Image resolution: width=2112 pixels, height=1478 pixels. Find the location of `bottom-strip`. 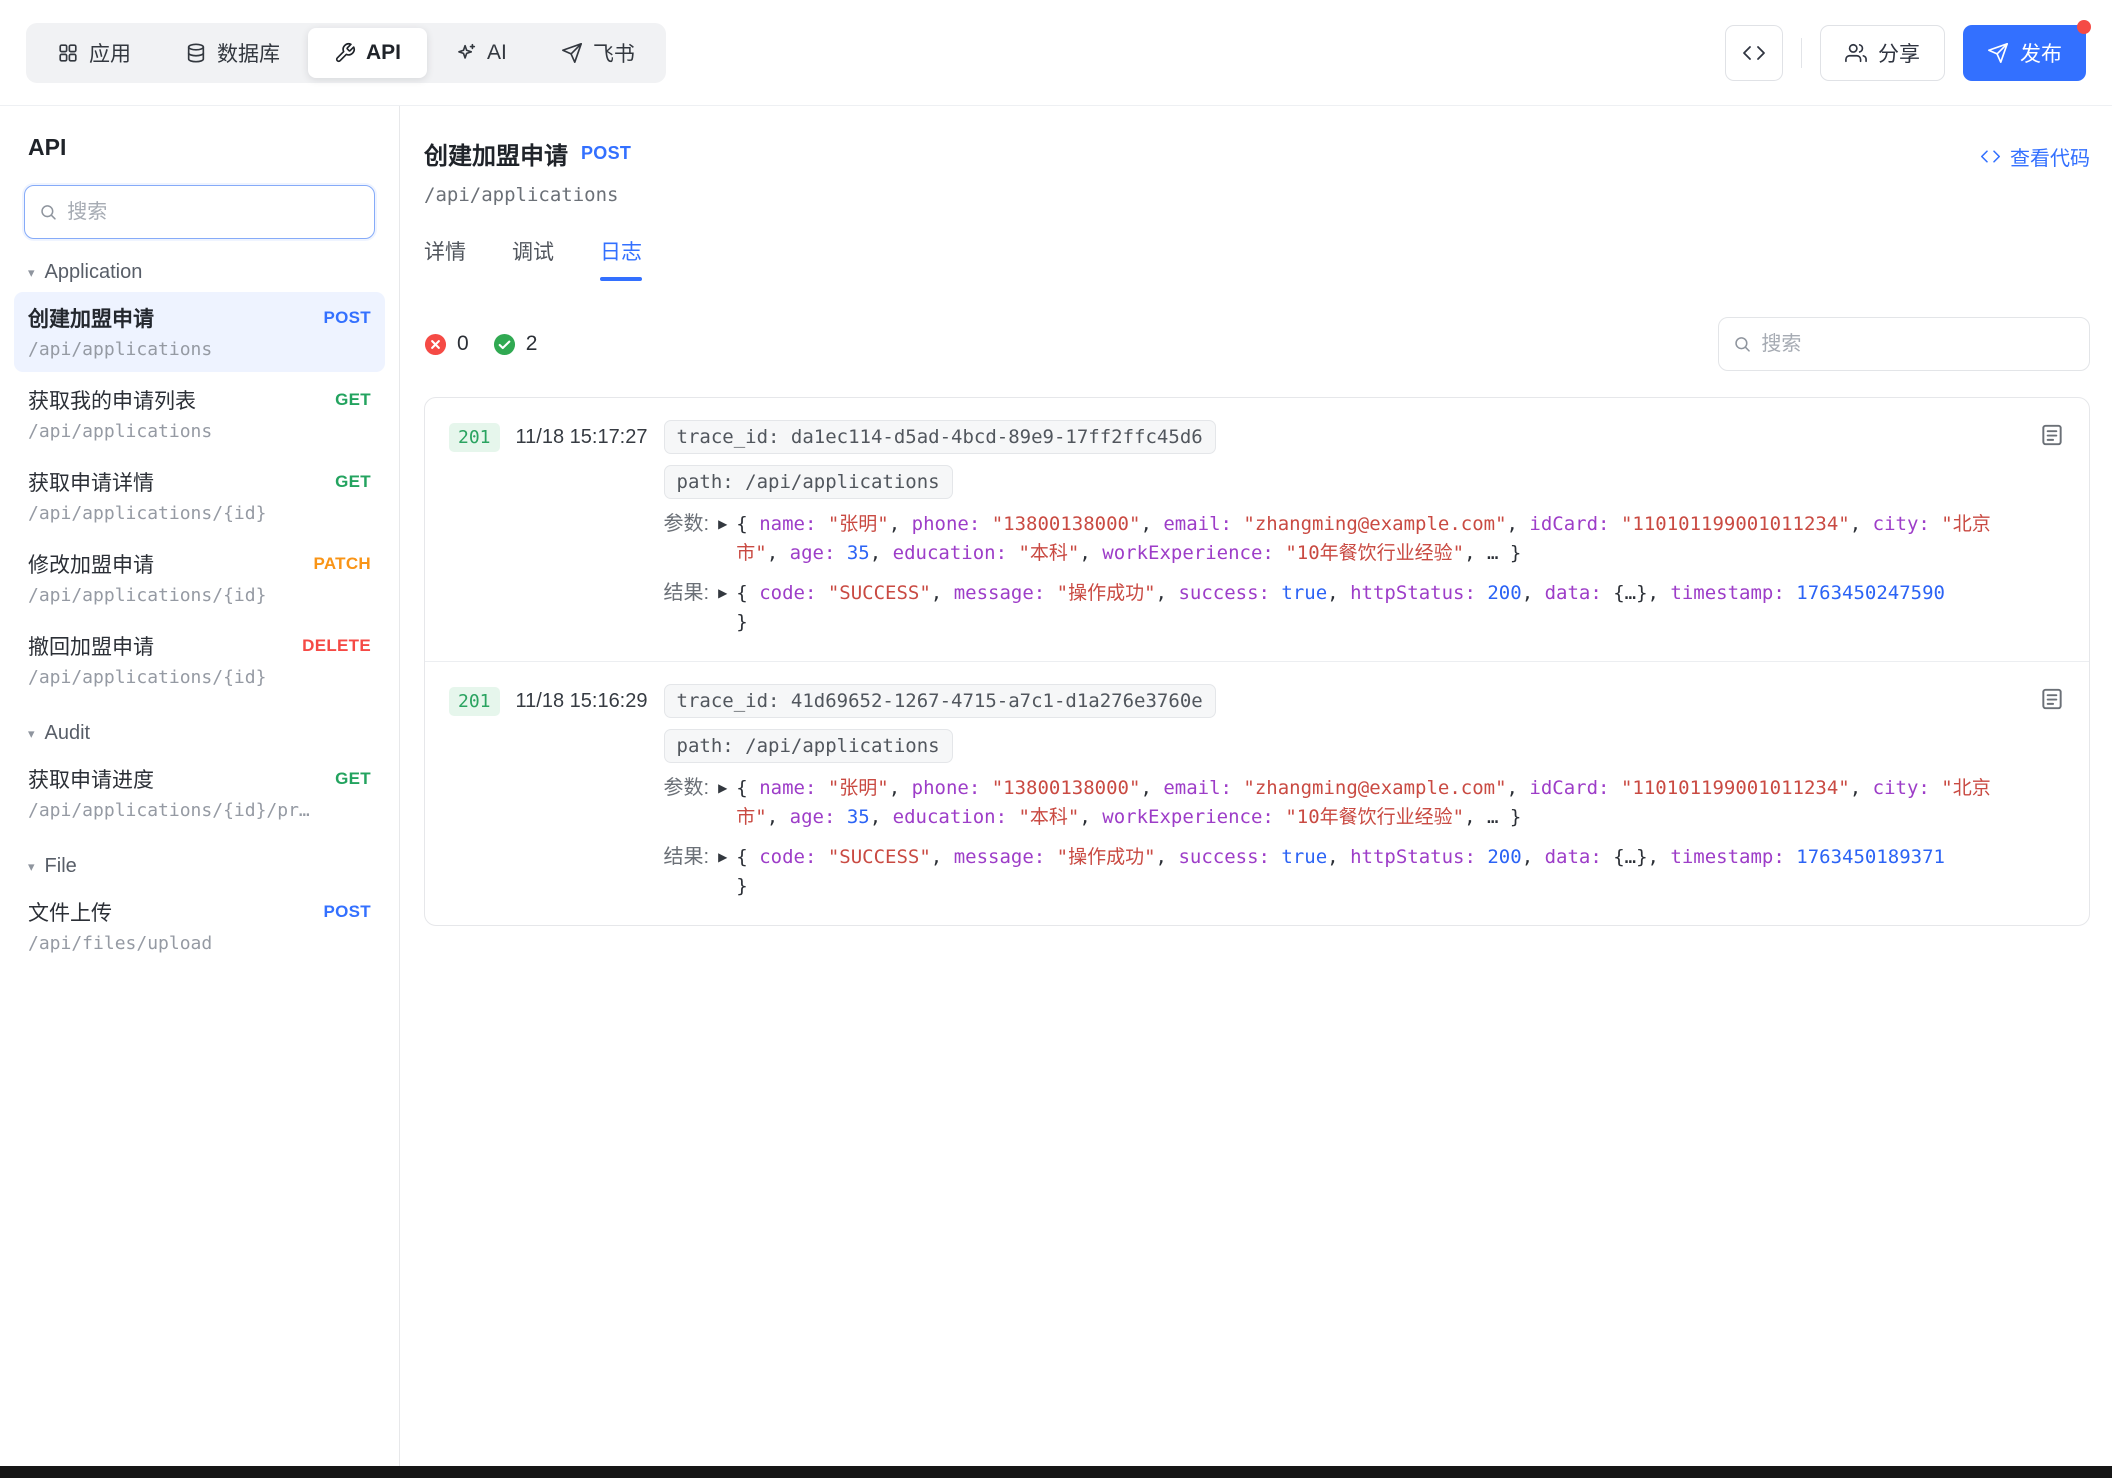

bottom-strip is located at coordinates (1056, 1472).